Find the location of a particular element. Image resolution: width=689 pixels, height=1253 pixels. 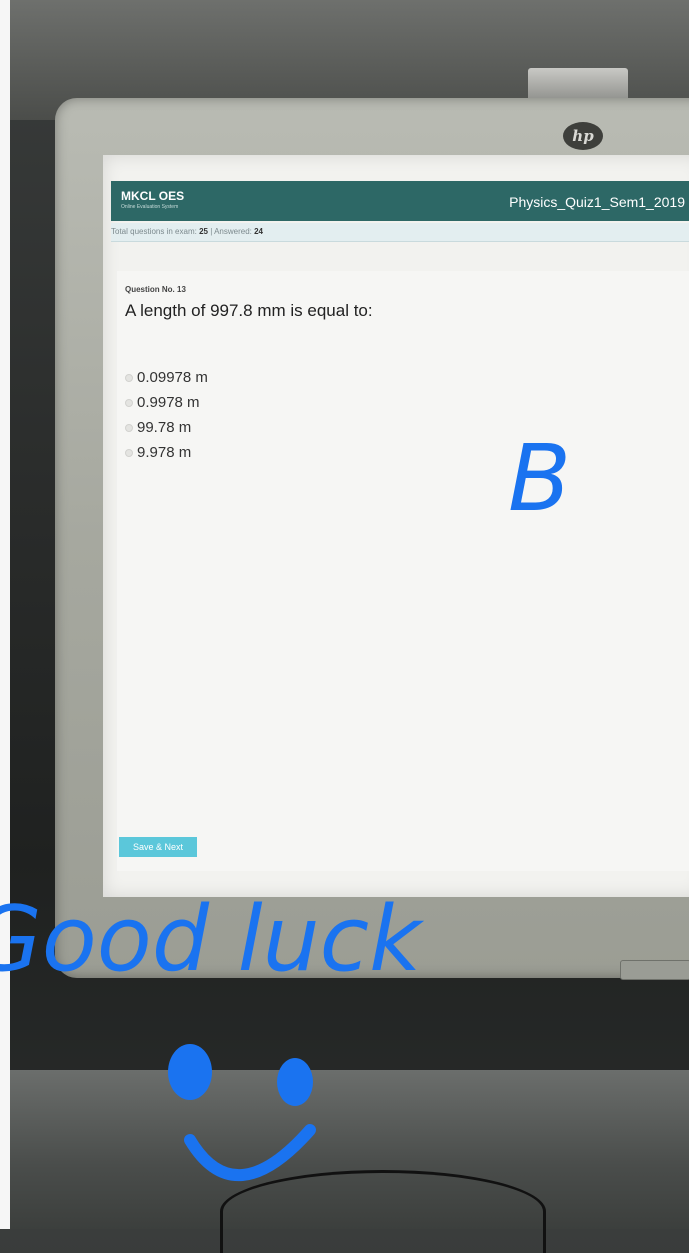

question-number: Question No. 13 is located at coordinates (155, 289).